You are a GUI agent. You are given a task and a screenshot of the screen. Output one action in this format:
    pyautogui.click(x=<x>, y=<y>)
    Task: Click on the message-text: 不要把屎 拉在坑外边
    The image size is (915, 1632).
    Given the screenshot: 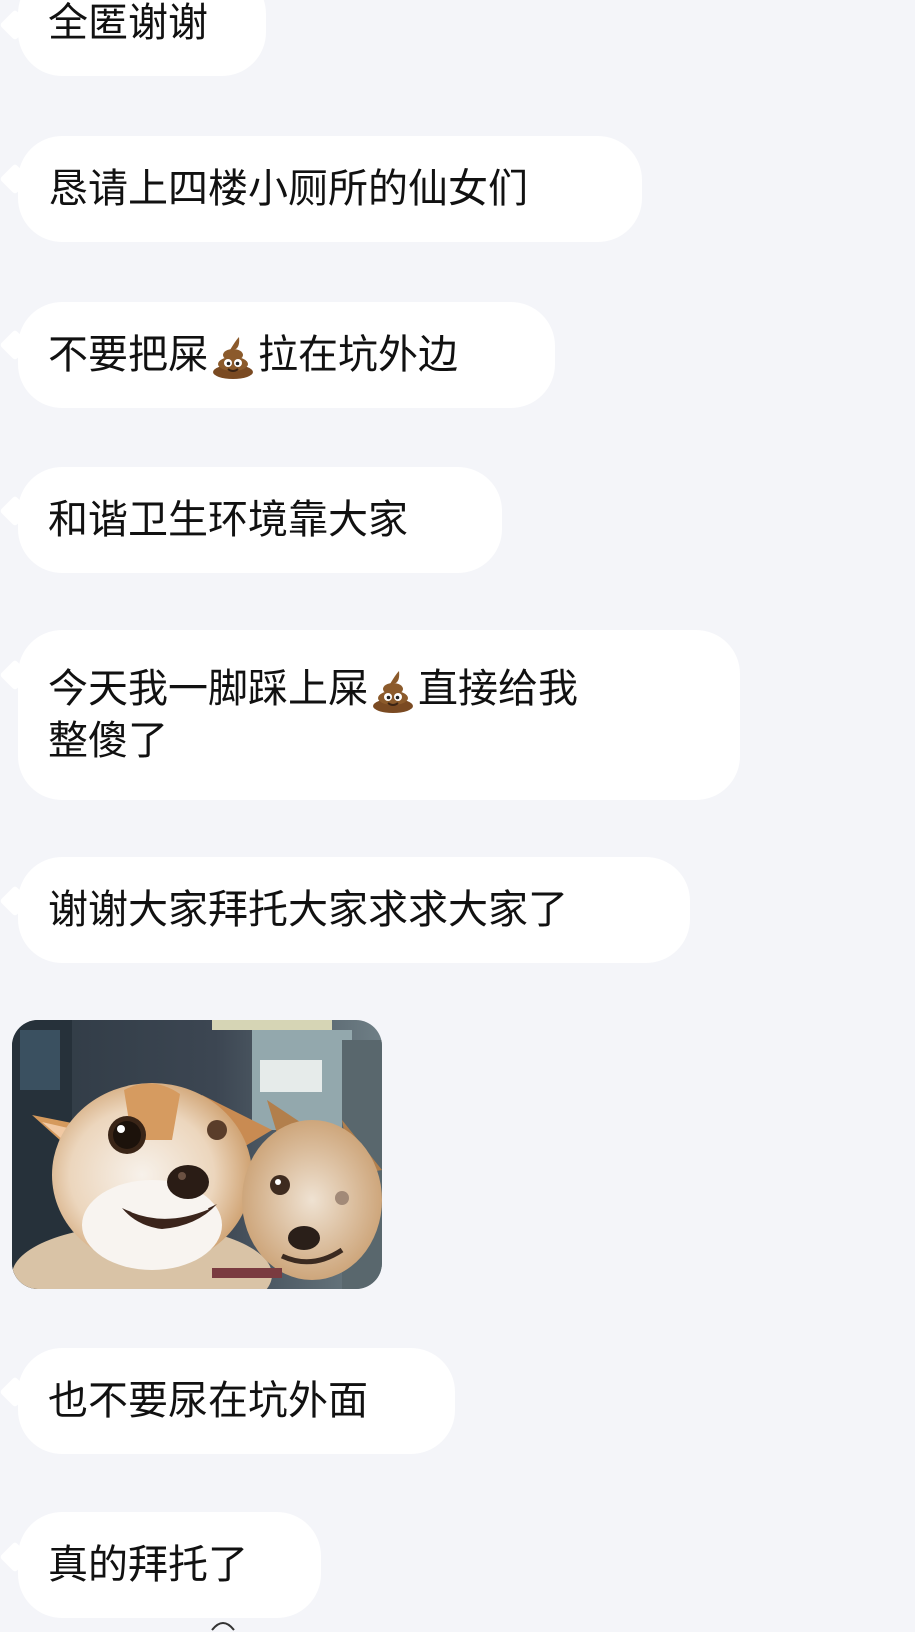 What is the action you would take?
    pyautogui.click(x=253, y=355)
    